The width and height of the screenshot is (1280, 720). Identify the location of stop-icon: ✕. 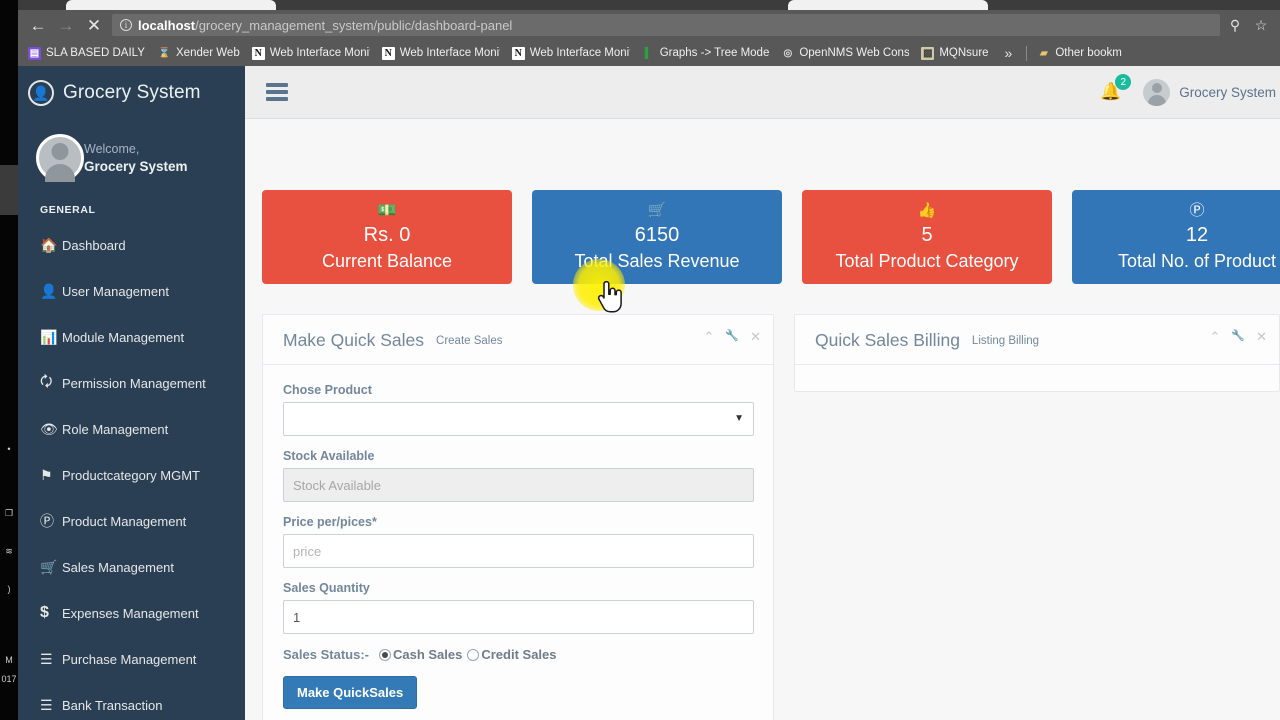
(94, 25).